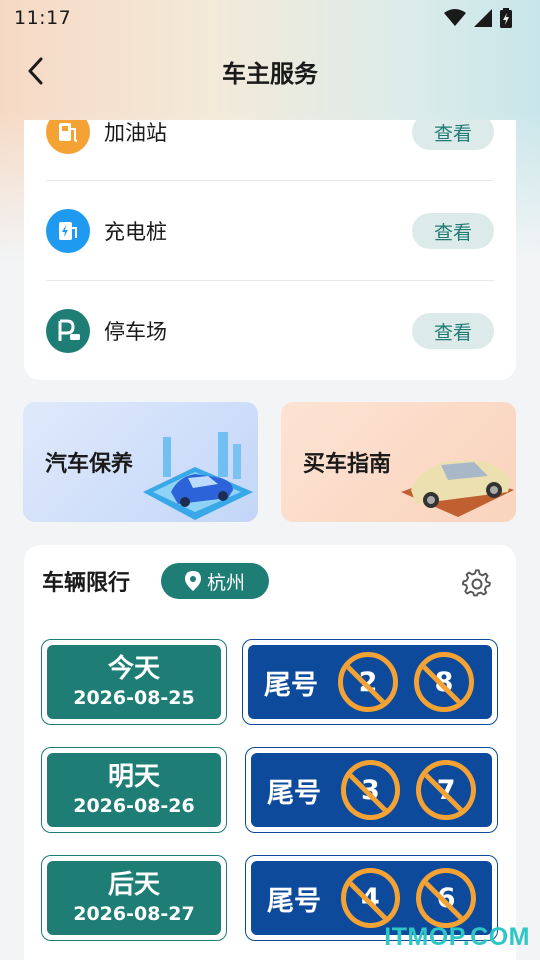 This screenshot has height=960, width=540. Describe the element at coordinates (133, 777) in the screenshot. I see `day-name: 明天` at that location.